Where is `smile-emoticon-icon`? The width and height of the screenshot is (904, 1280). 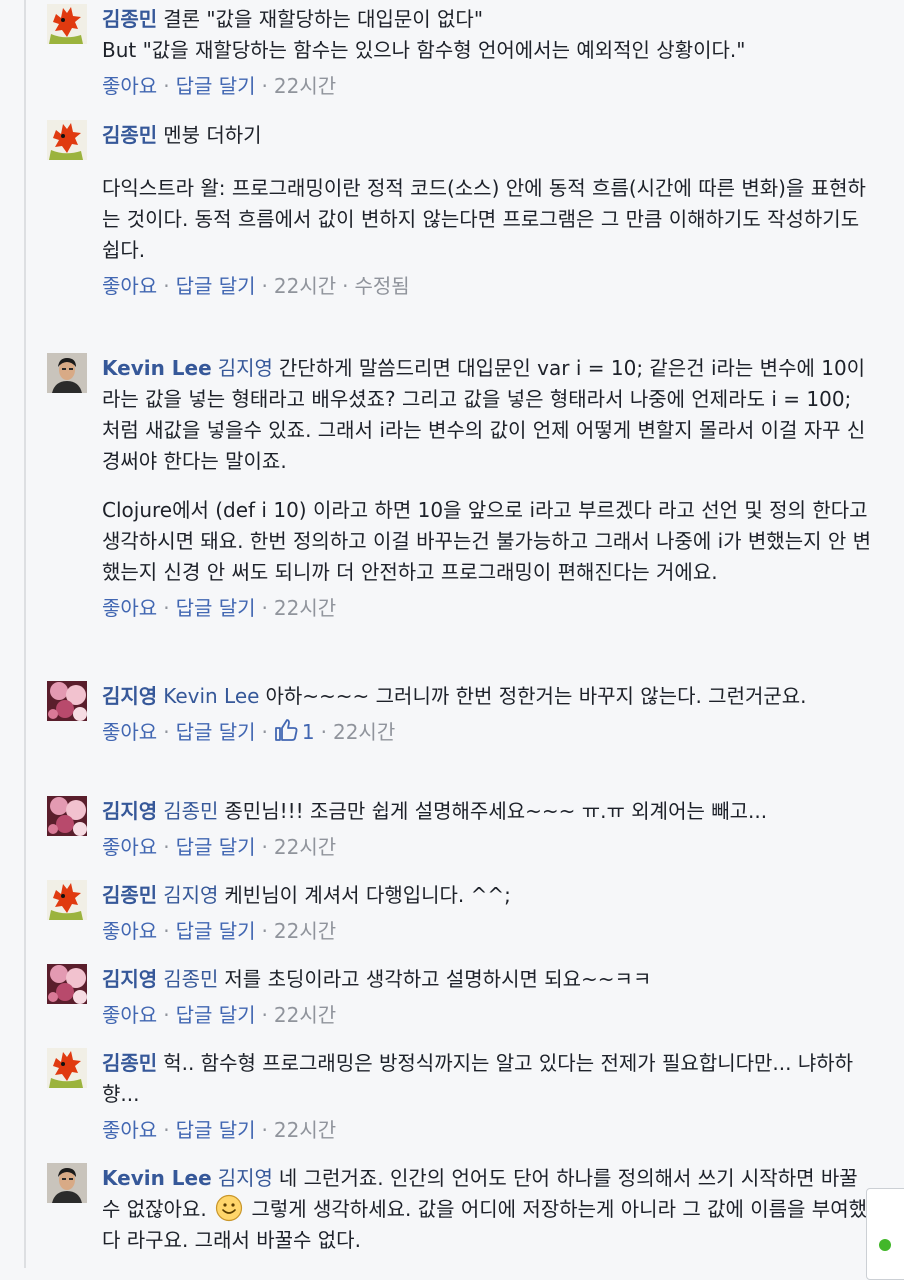 smile-emoticon-icon is located at coordinates (229, 1208).